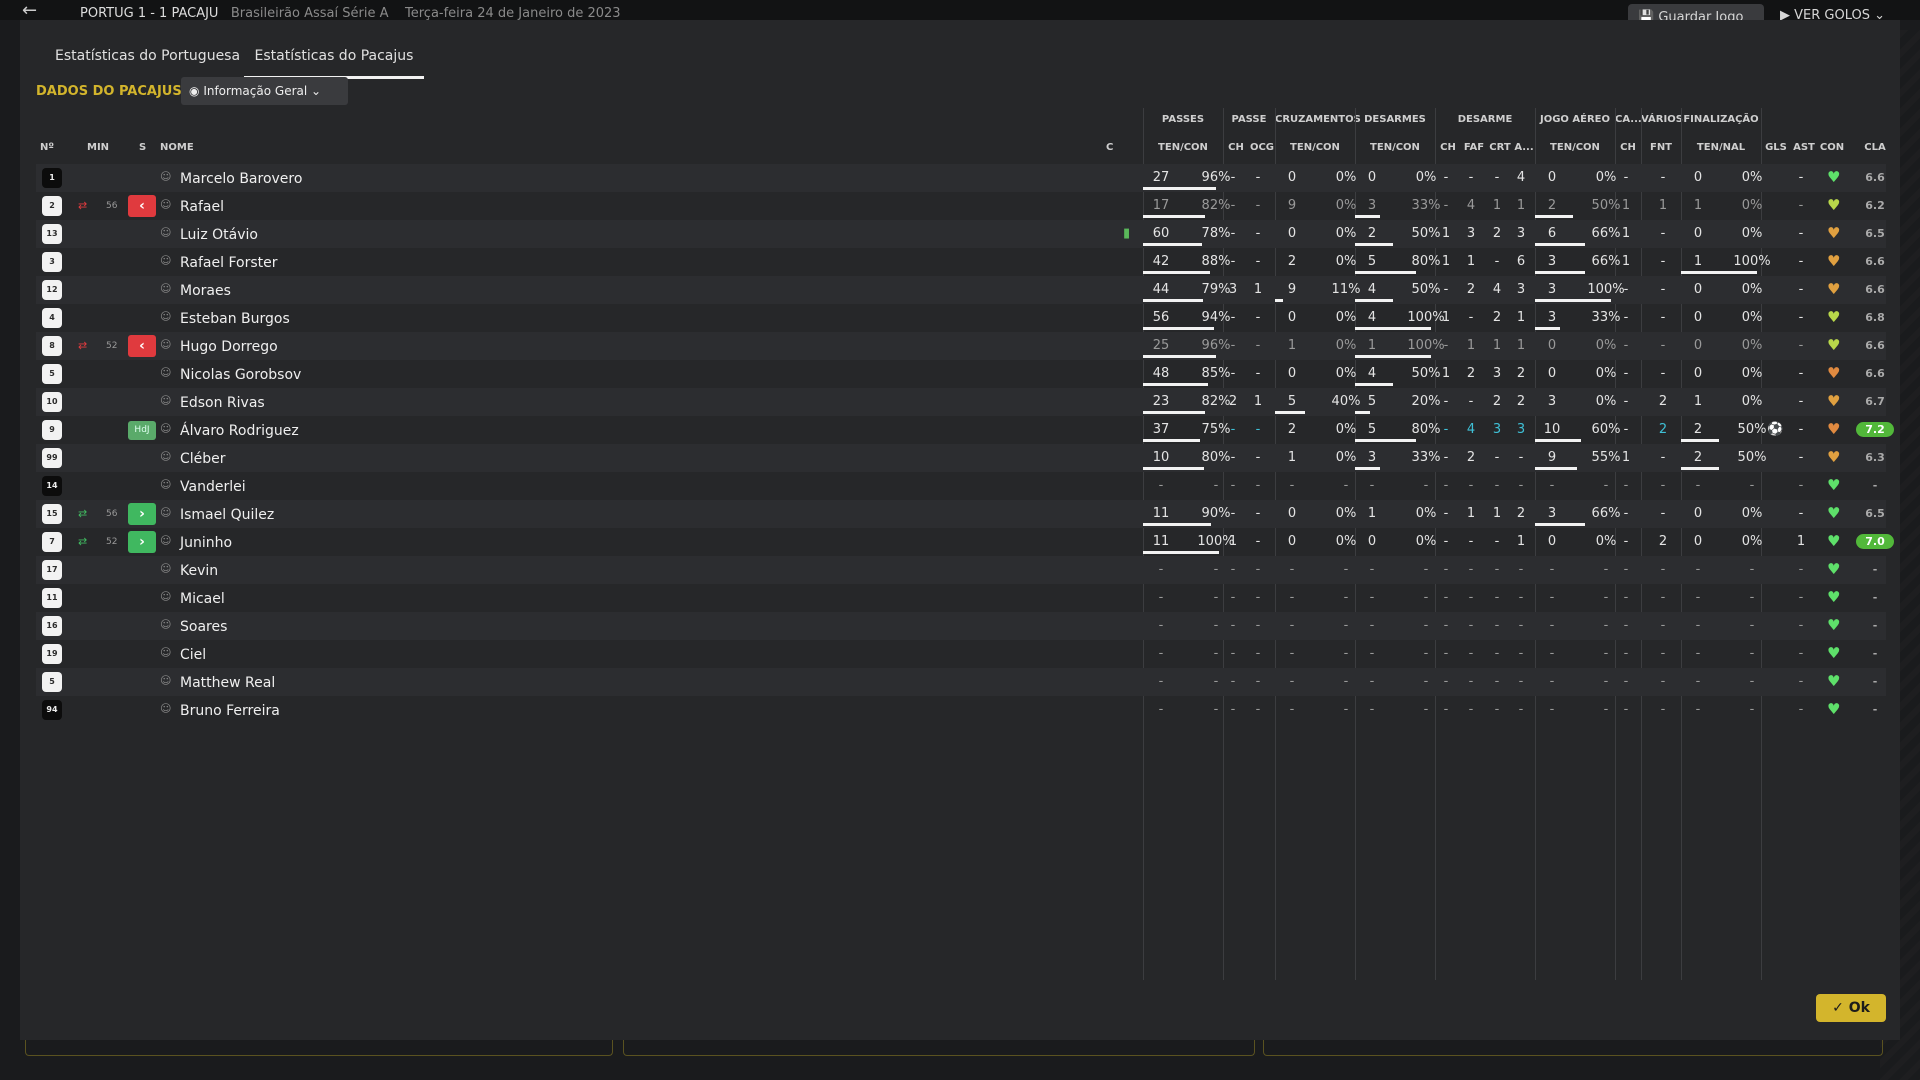  Describe the element at coordinates (166, 176) in the screenshot. I see `person-icon: ☺` at that location.